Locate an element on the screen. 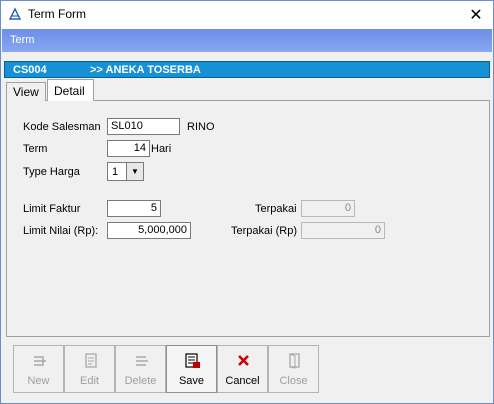 The image size is (494, 404). door-icon is located at coordinates (294, 361).